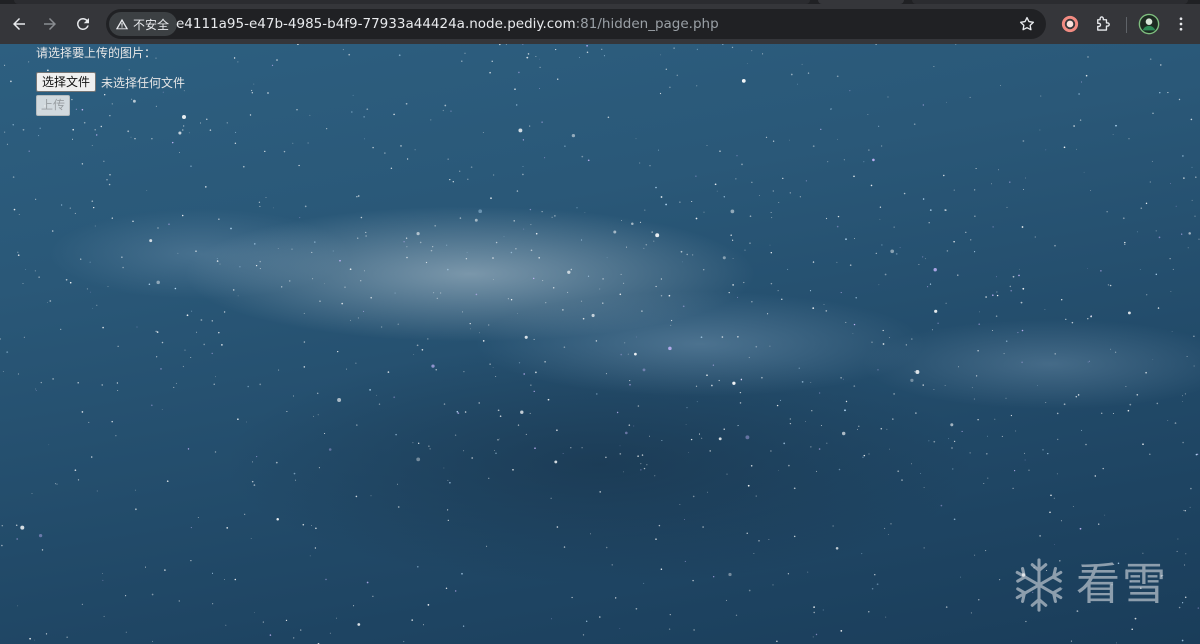 The image size is (1200, 644). I want to click on security-indicator: 不安全, so click(143, 24).